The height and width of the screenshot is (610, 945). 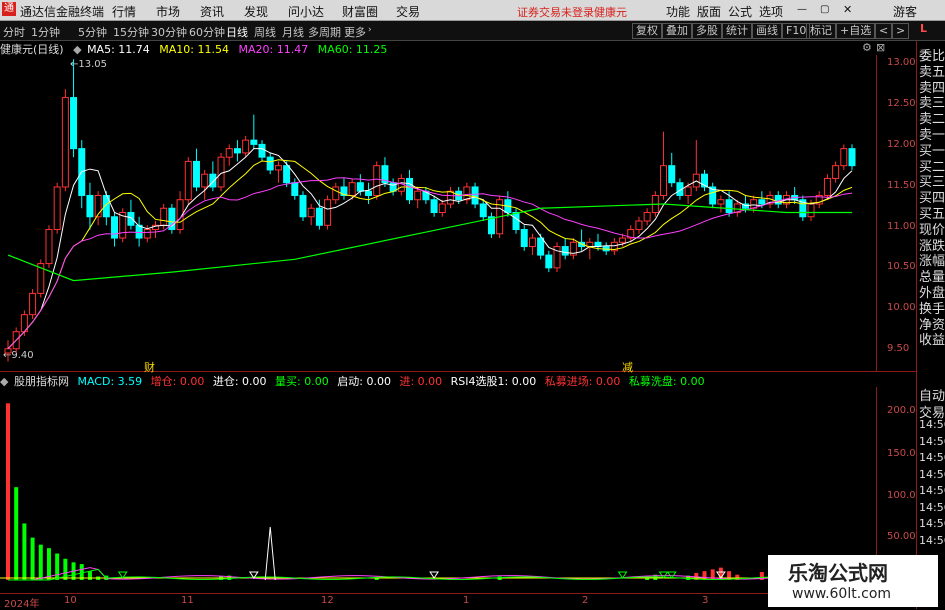 What do you see at coordinates (838, 573) in the screenshot?
I see `watermark-title: 乐淘公式网` at bounding box center [838, 573].